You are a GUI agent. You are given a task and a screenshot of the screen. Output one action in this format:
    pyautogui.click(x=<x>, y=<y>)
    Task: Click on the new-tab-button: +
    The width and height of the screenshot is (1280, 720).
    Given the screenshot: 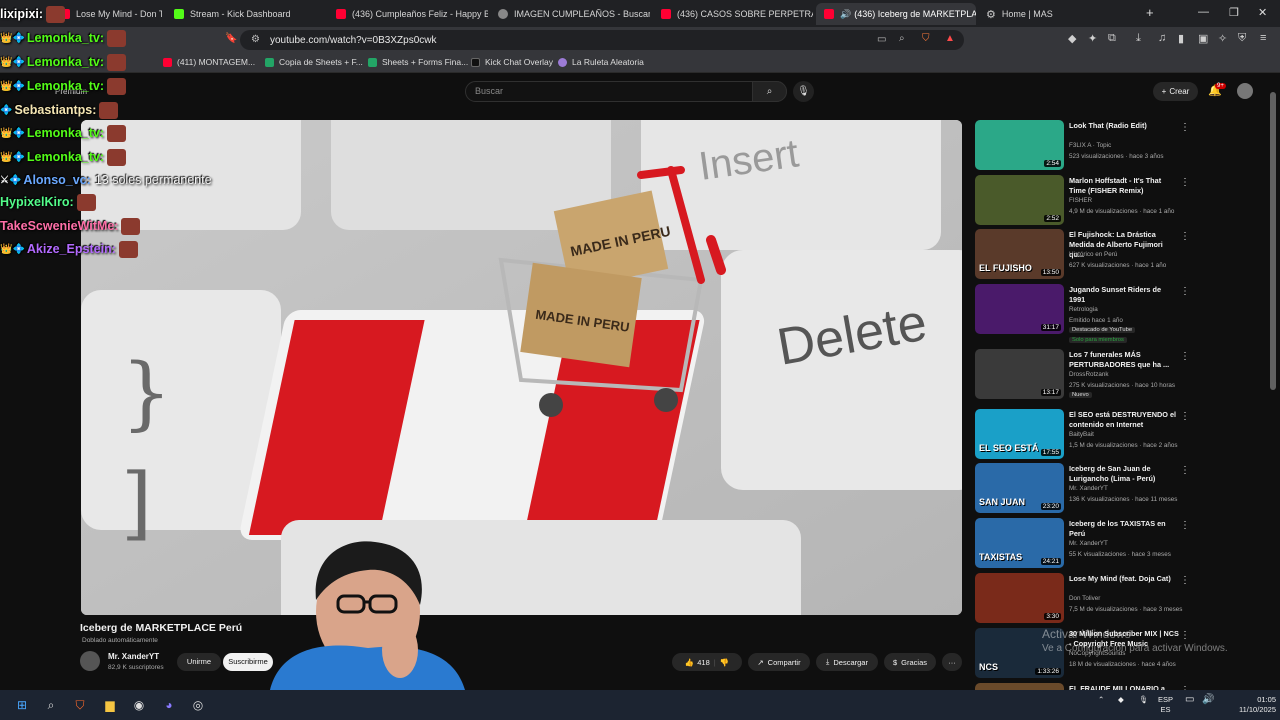 What is the action you would take?
    pyautogui.click(x=1150, y=12)
    